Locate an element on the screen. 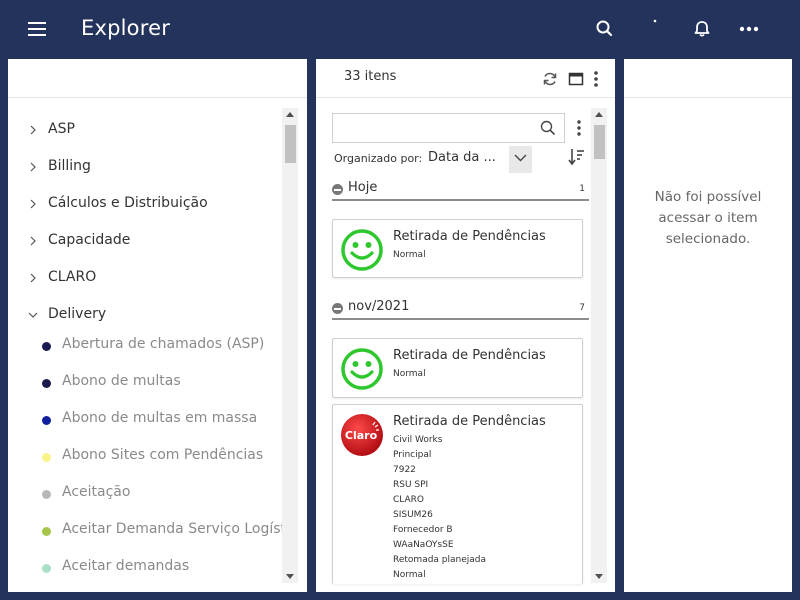  tree-item-asp: ASP is located at coordinates (145, 131).